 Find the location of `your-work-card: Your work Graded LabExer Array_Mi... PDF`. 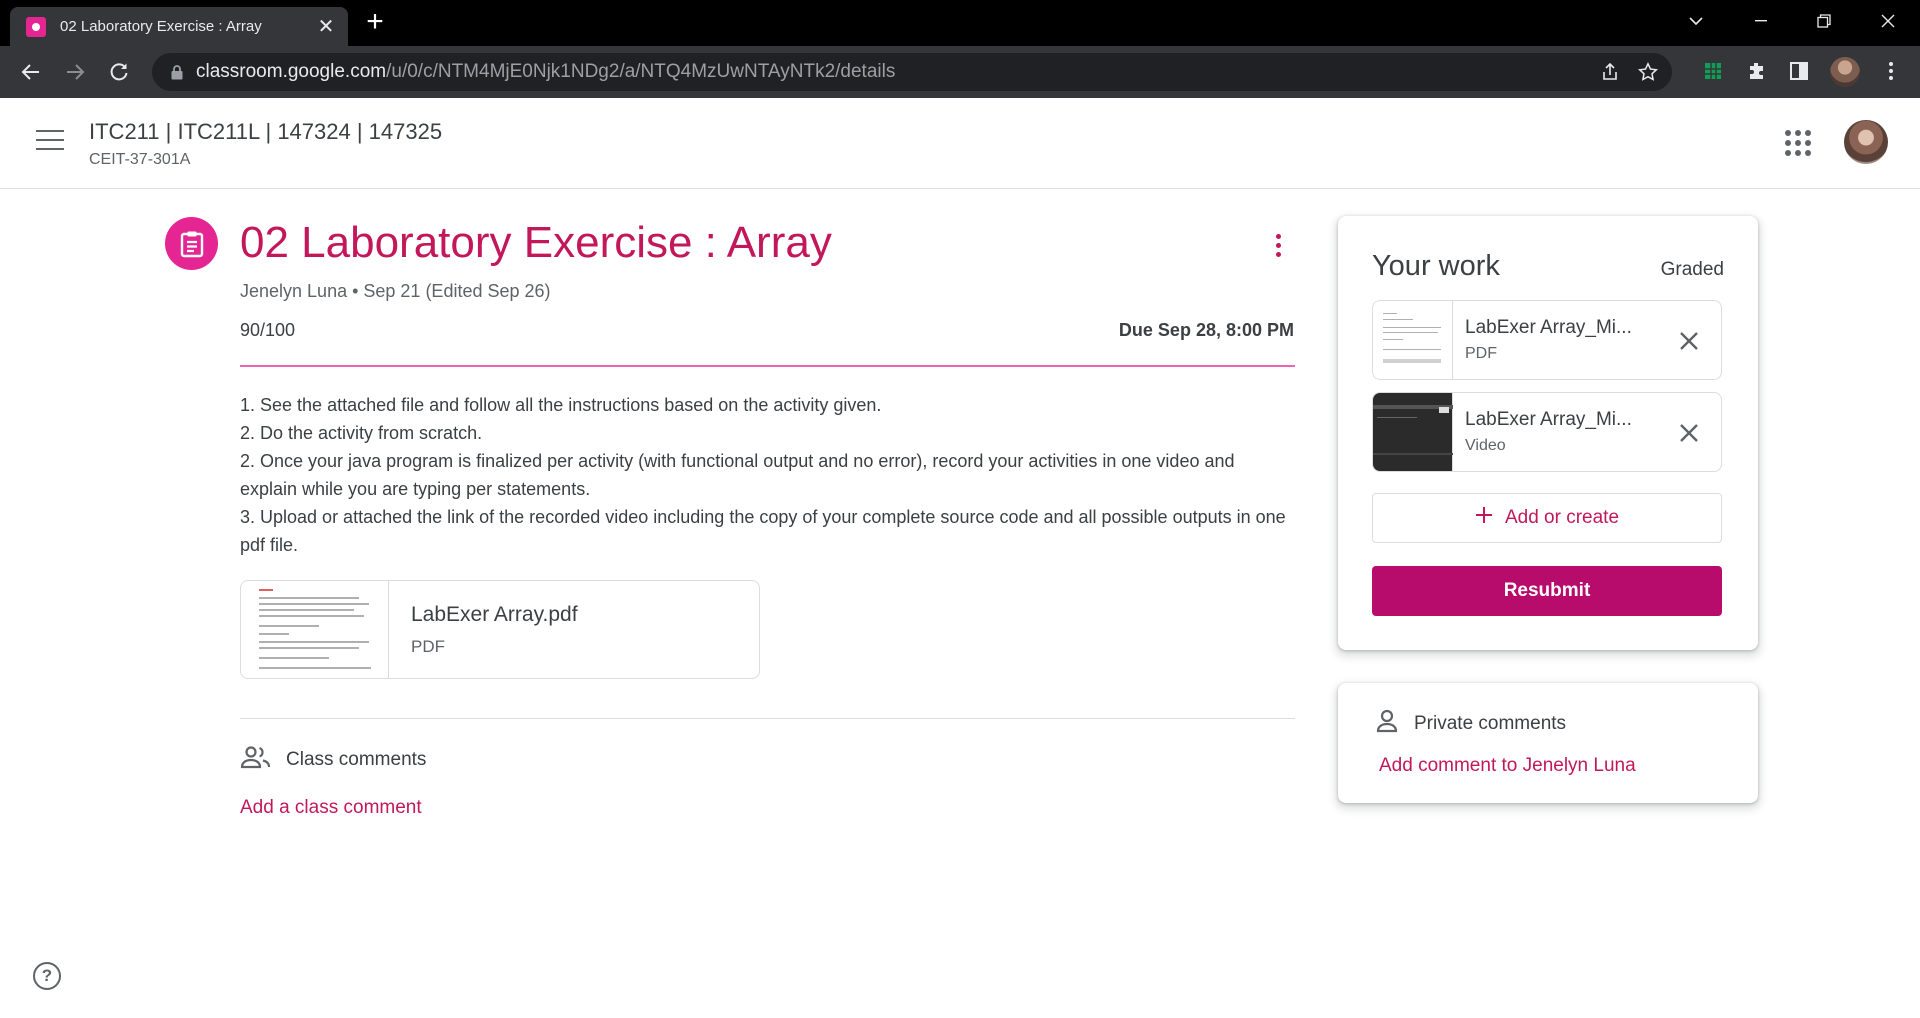

your-work-card: Your work Graded LabExer Array_Mi... PDF is located at coordinates (1548, 433).